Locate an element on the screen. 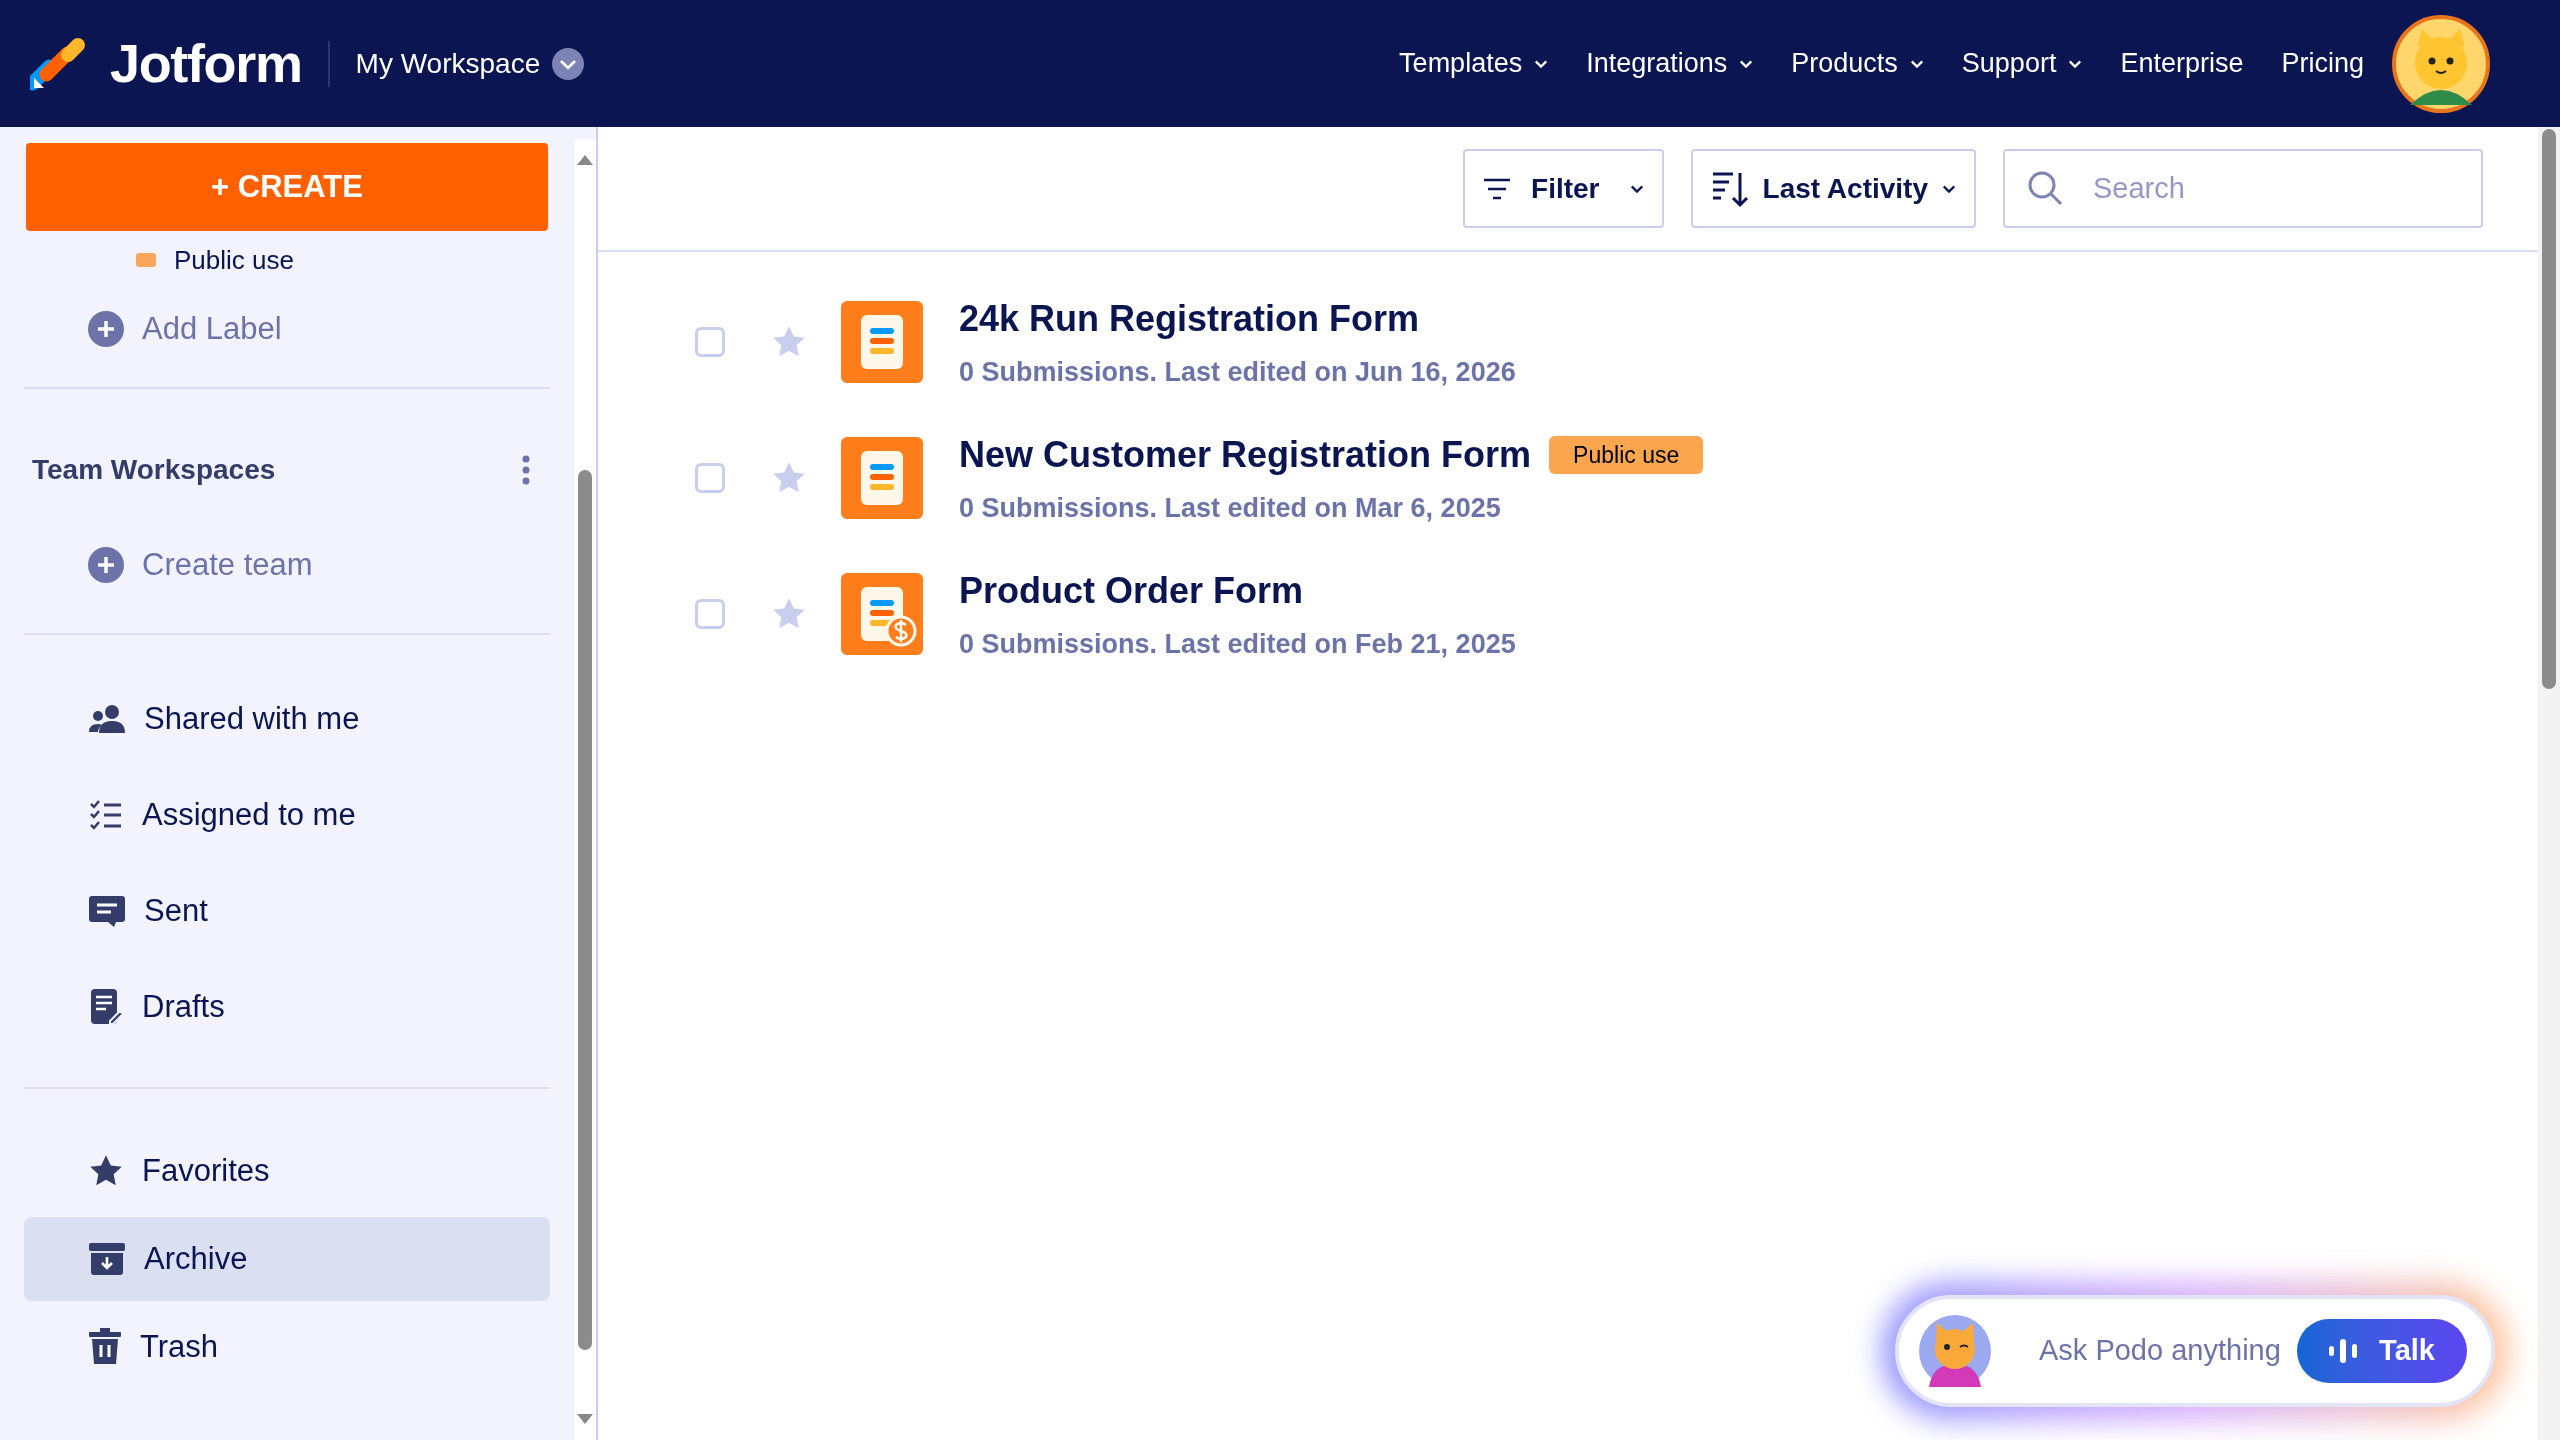 The width and height of the screenshot is (2560, 1440). form-title: Product Order Form is located at coordinates (1131, 590).